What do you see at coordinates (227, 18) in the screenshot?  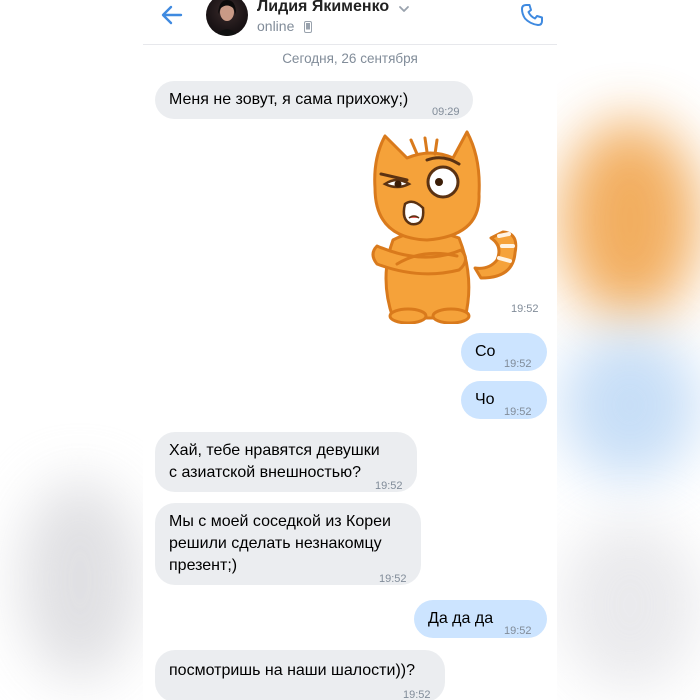 I see `avatar` at bounding box center [227, 18].